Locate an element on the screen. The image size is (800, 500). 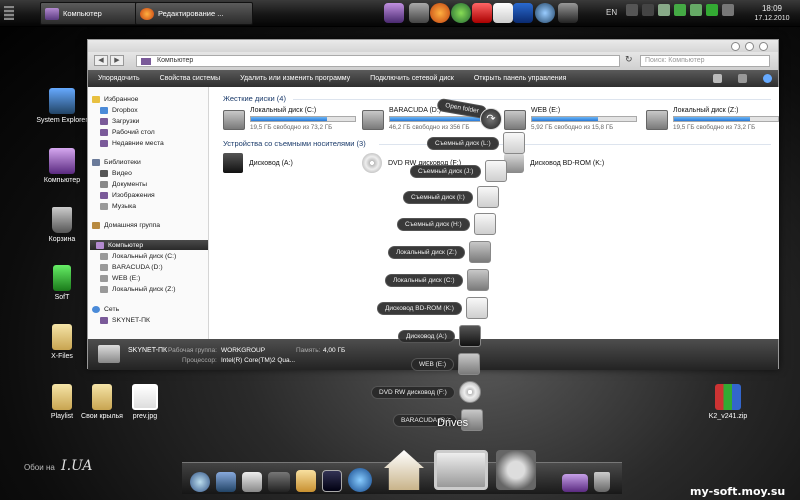
dock-computer-icon is located at coordinates (461, 470).